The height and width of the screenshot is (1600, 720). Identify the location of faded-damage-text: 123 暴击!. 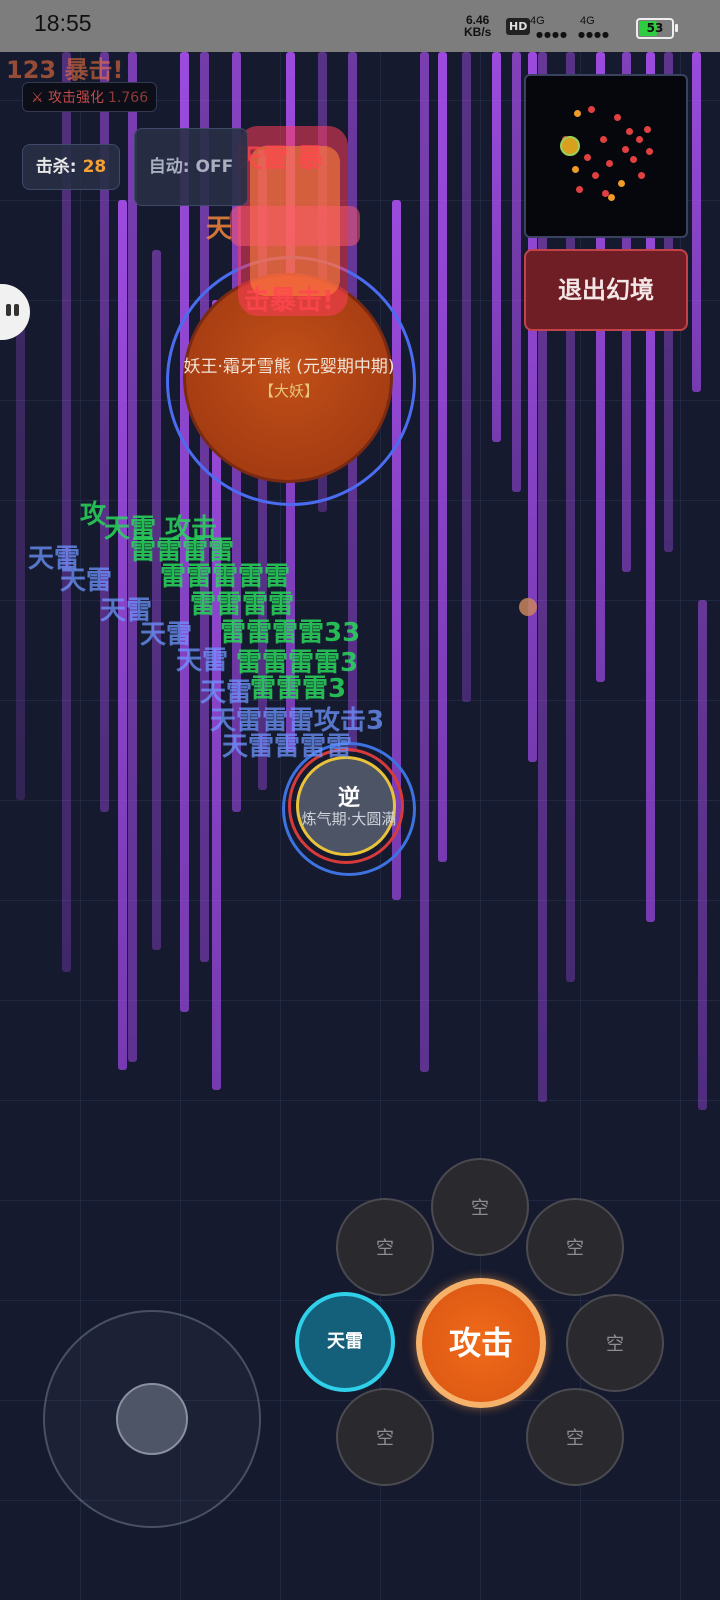
(65, 70).